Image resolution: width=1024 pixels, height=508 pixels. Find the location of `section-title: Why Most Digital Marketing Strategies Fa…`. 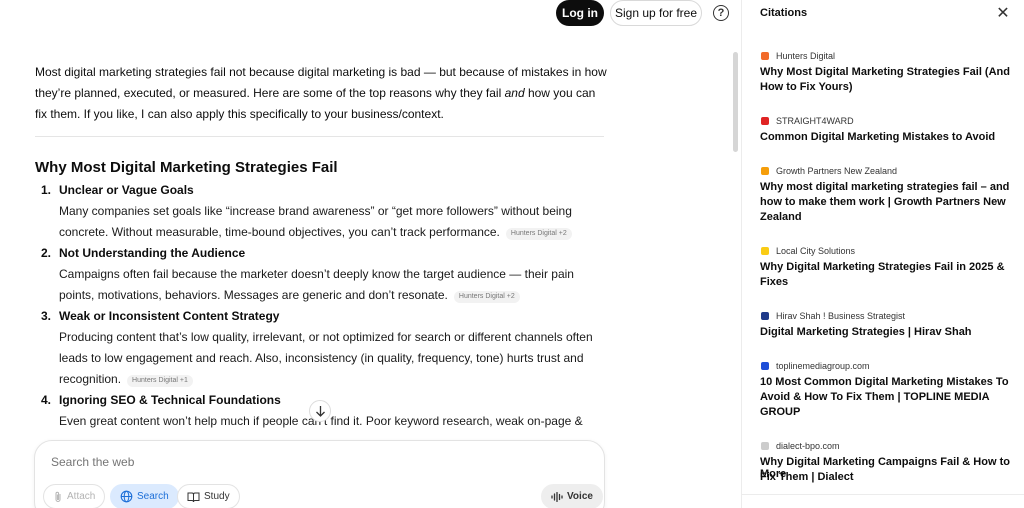

section-title: Why Most Digital Marketing Strategies Fa… is located at coordinates (186, 167).